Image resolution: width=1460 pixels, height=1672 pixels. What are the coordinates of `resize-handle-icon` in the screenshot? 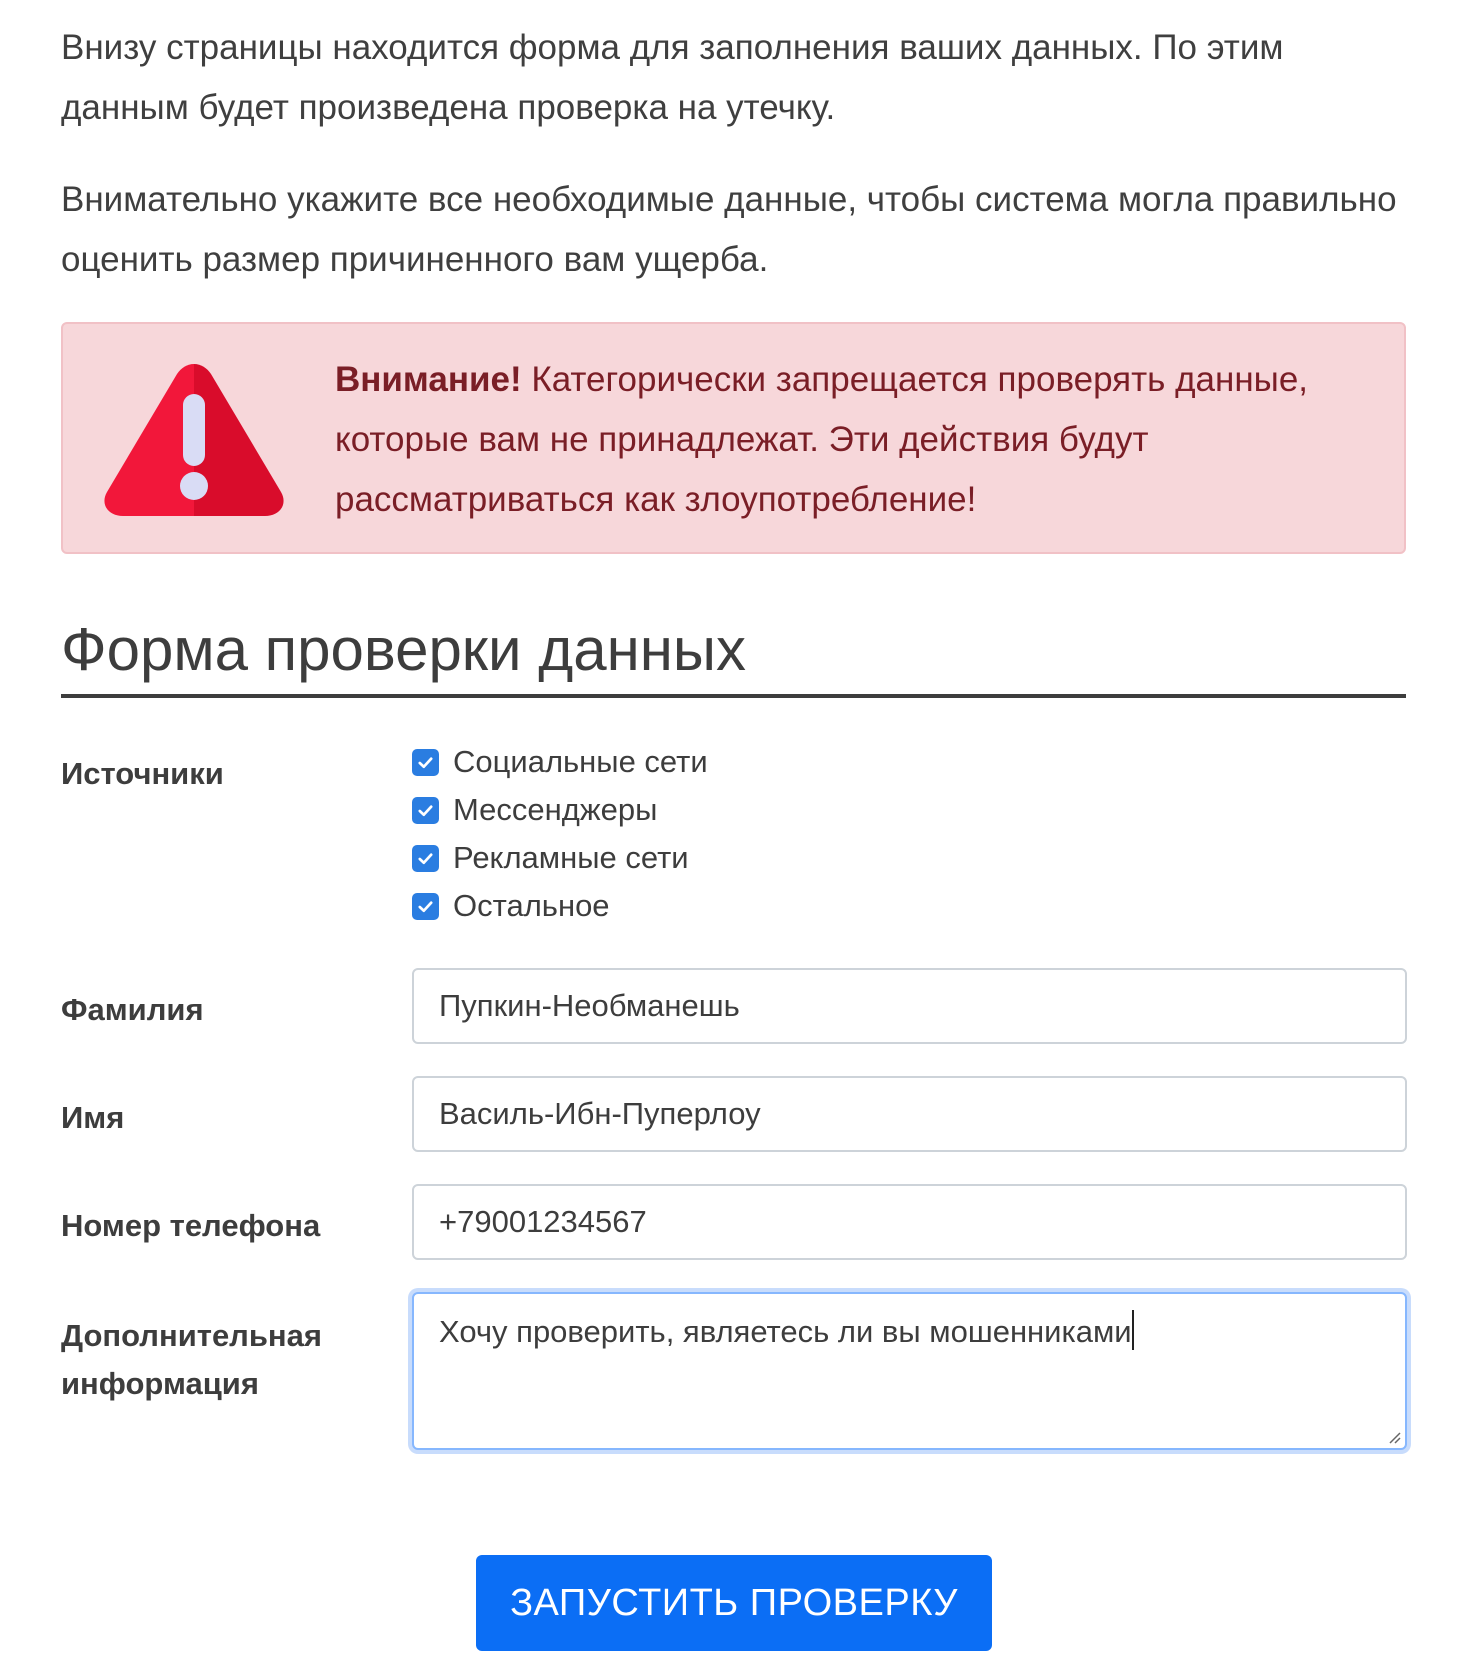 It's located at (1393, 1436).